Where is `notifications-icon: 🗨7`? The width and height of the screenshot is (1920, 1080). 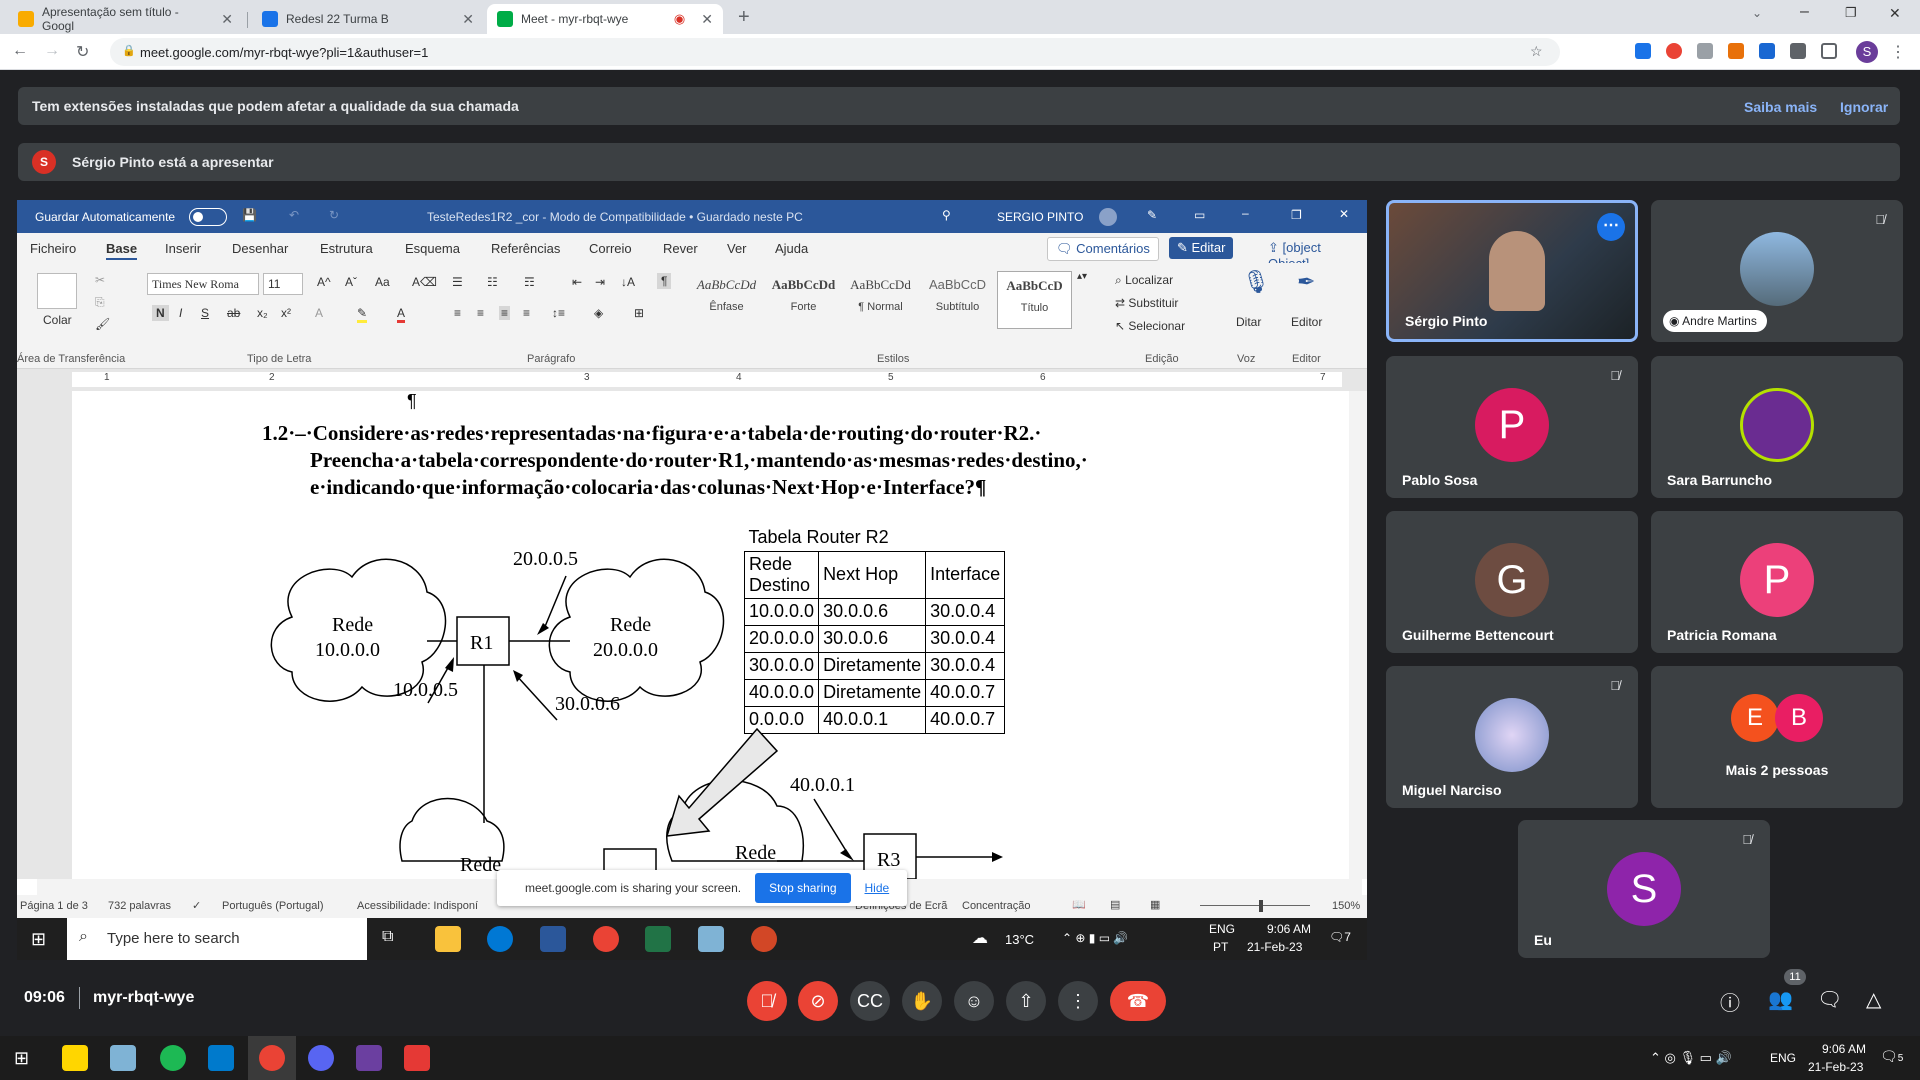 notifications-icon: 🗨7 is located at coordinates (1340, 937).